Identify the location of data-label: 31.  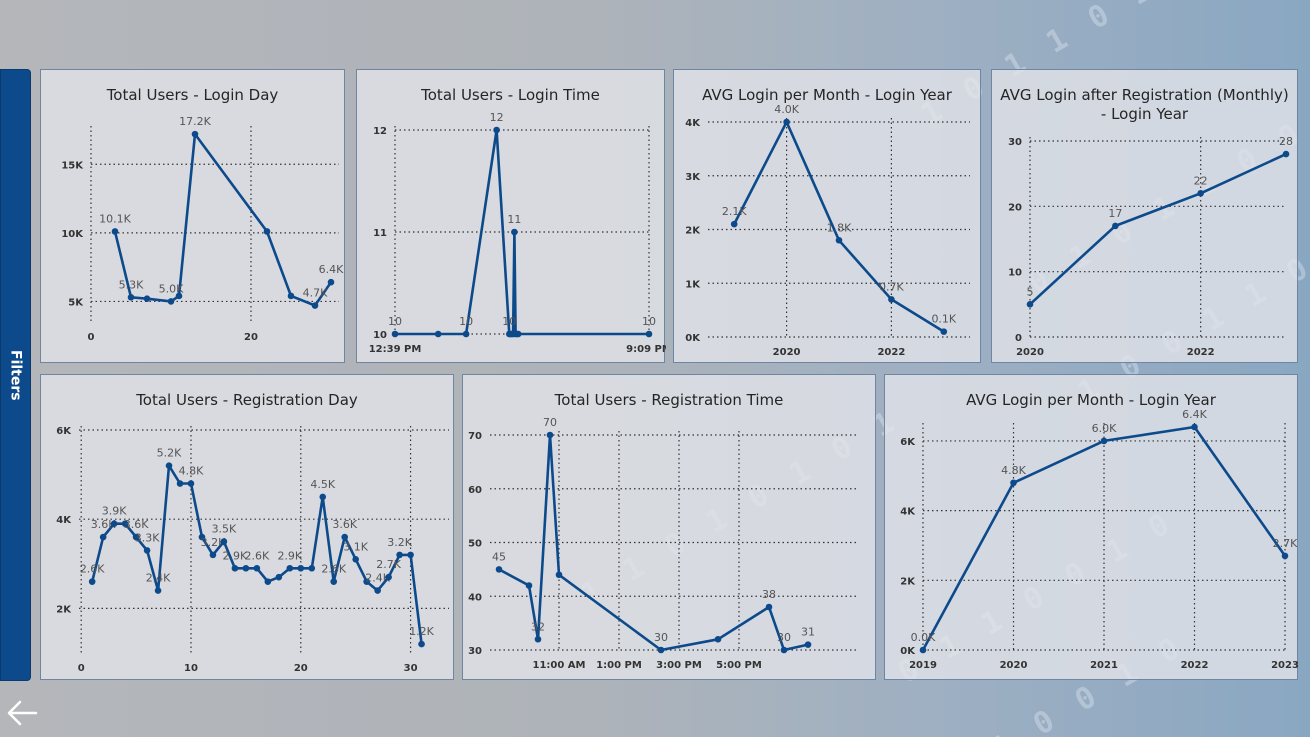
(808, 632).